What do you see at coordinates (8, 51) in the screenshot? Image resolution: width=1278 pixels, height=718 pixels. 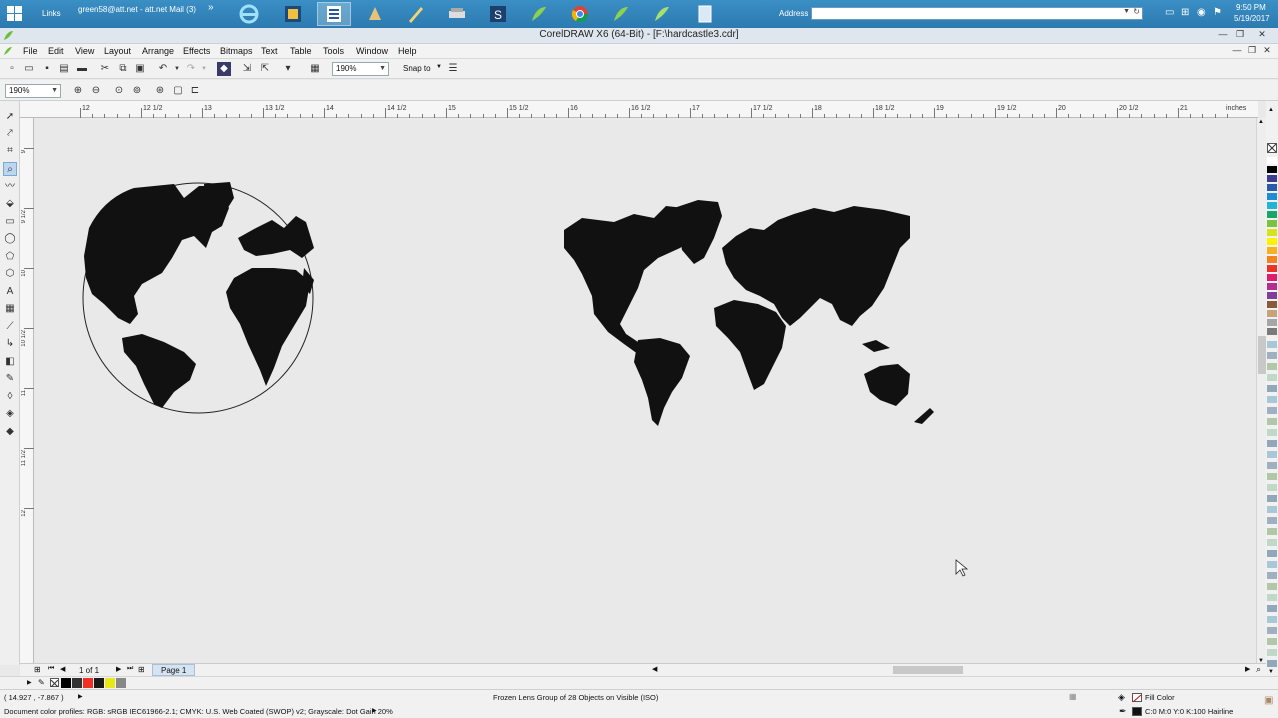 I see `app-menu-icon` at bounding box center [8, 51].